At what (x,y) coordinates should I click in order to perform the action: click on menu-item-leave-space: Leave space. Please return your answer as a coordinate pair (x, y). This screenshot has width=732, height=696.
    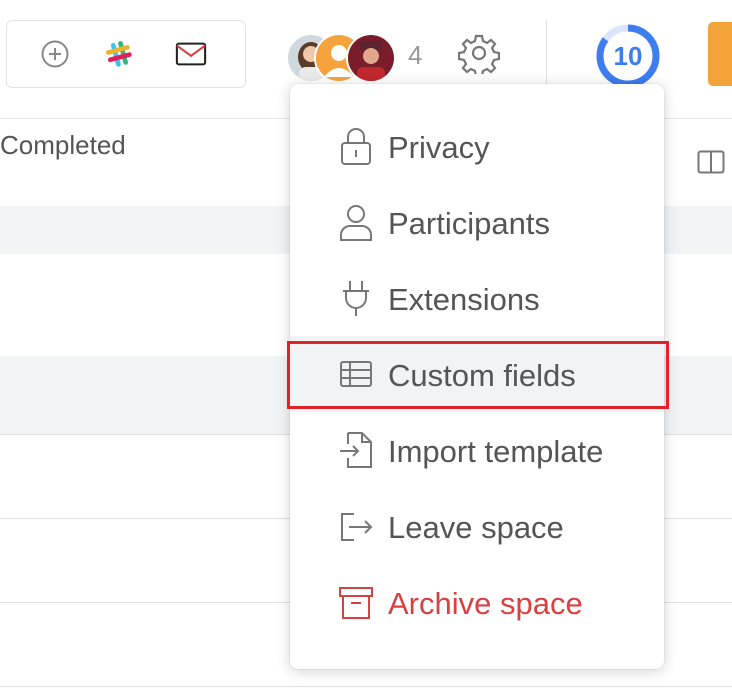
    Looking at the image, I should click on (477, 526).